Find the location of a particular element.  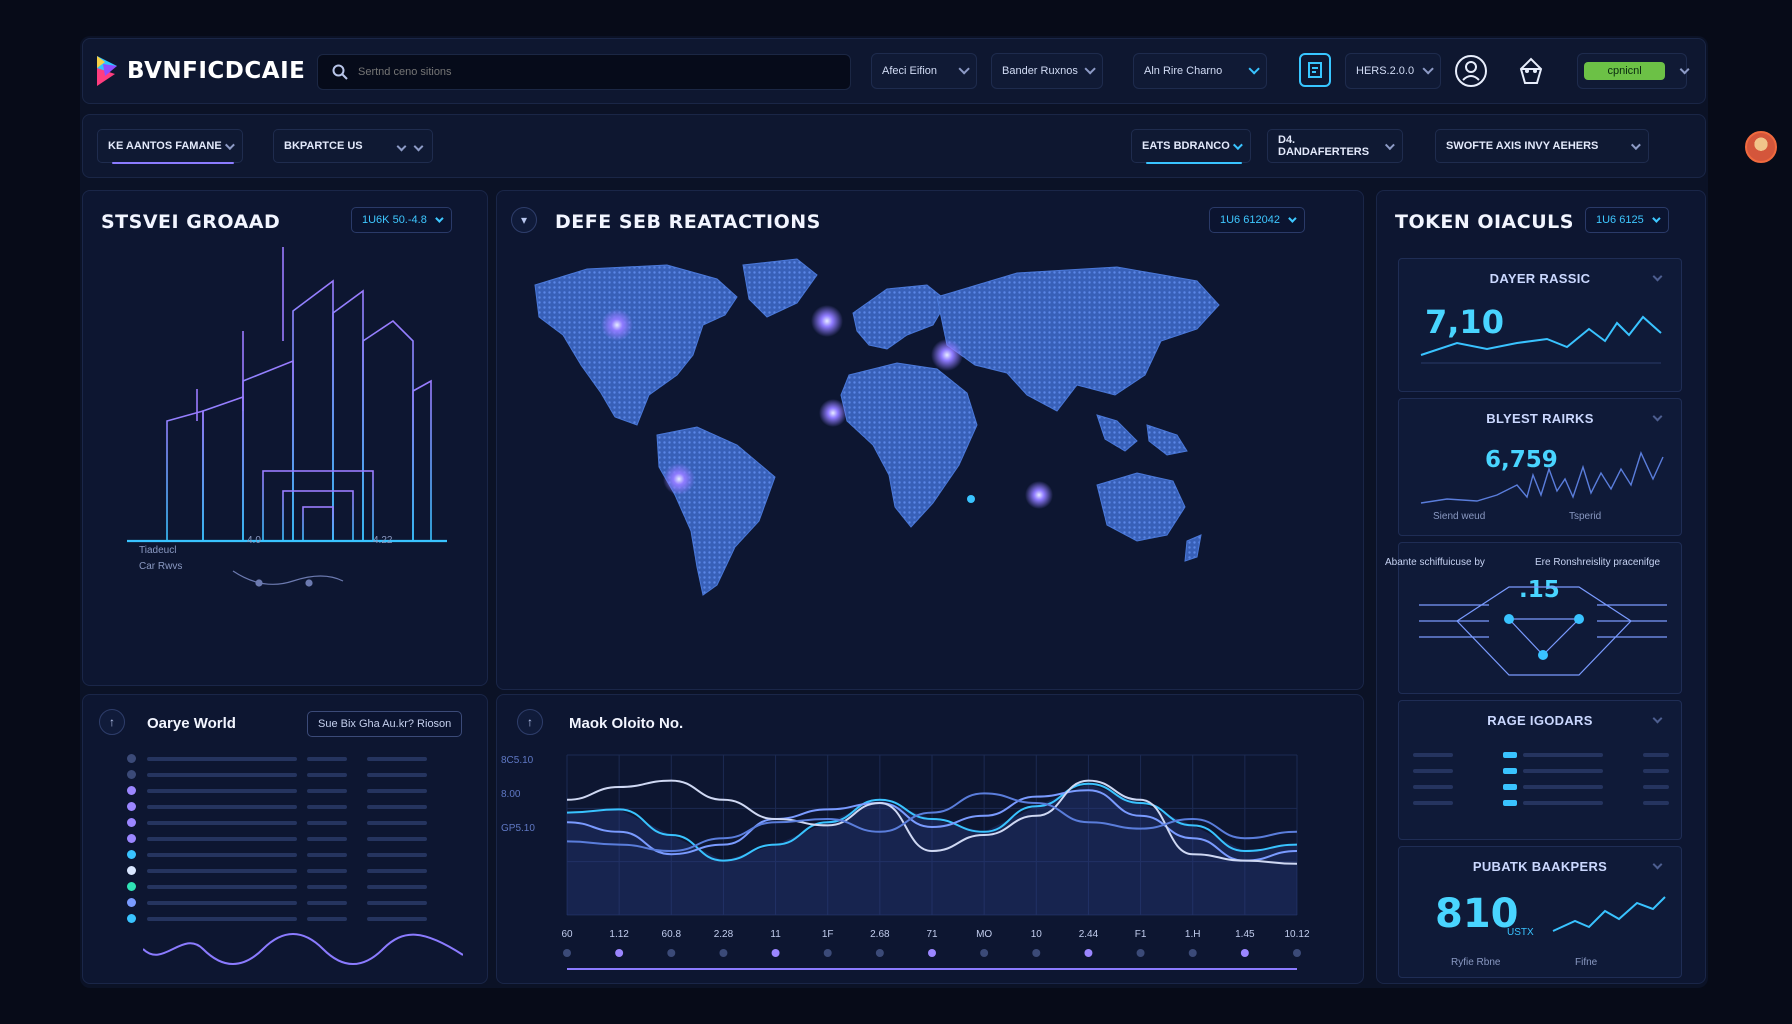

x-tick-label: MO is located at coordinates (984, 934).